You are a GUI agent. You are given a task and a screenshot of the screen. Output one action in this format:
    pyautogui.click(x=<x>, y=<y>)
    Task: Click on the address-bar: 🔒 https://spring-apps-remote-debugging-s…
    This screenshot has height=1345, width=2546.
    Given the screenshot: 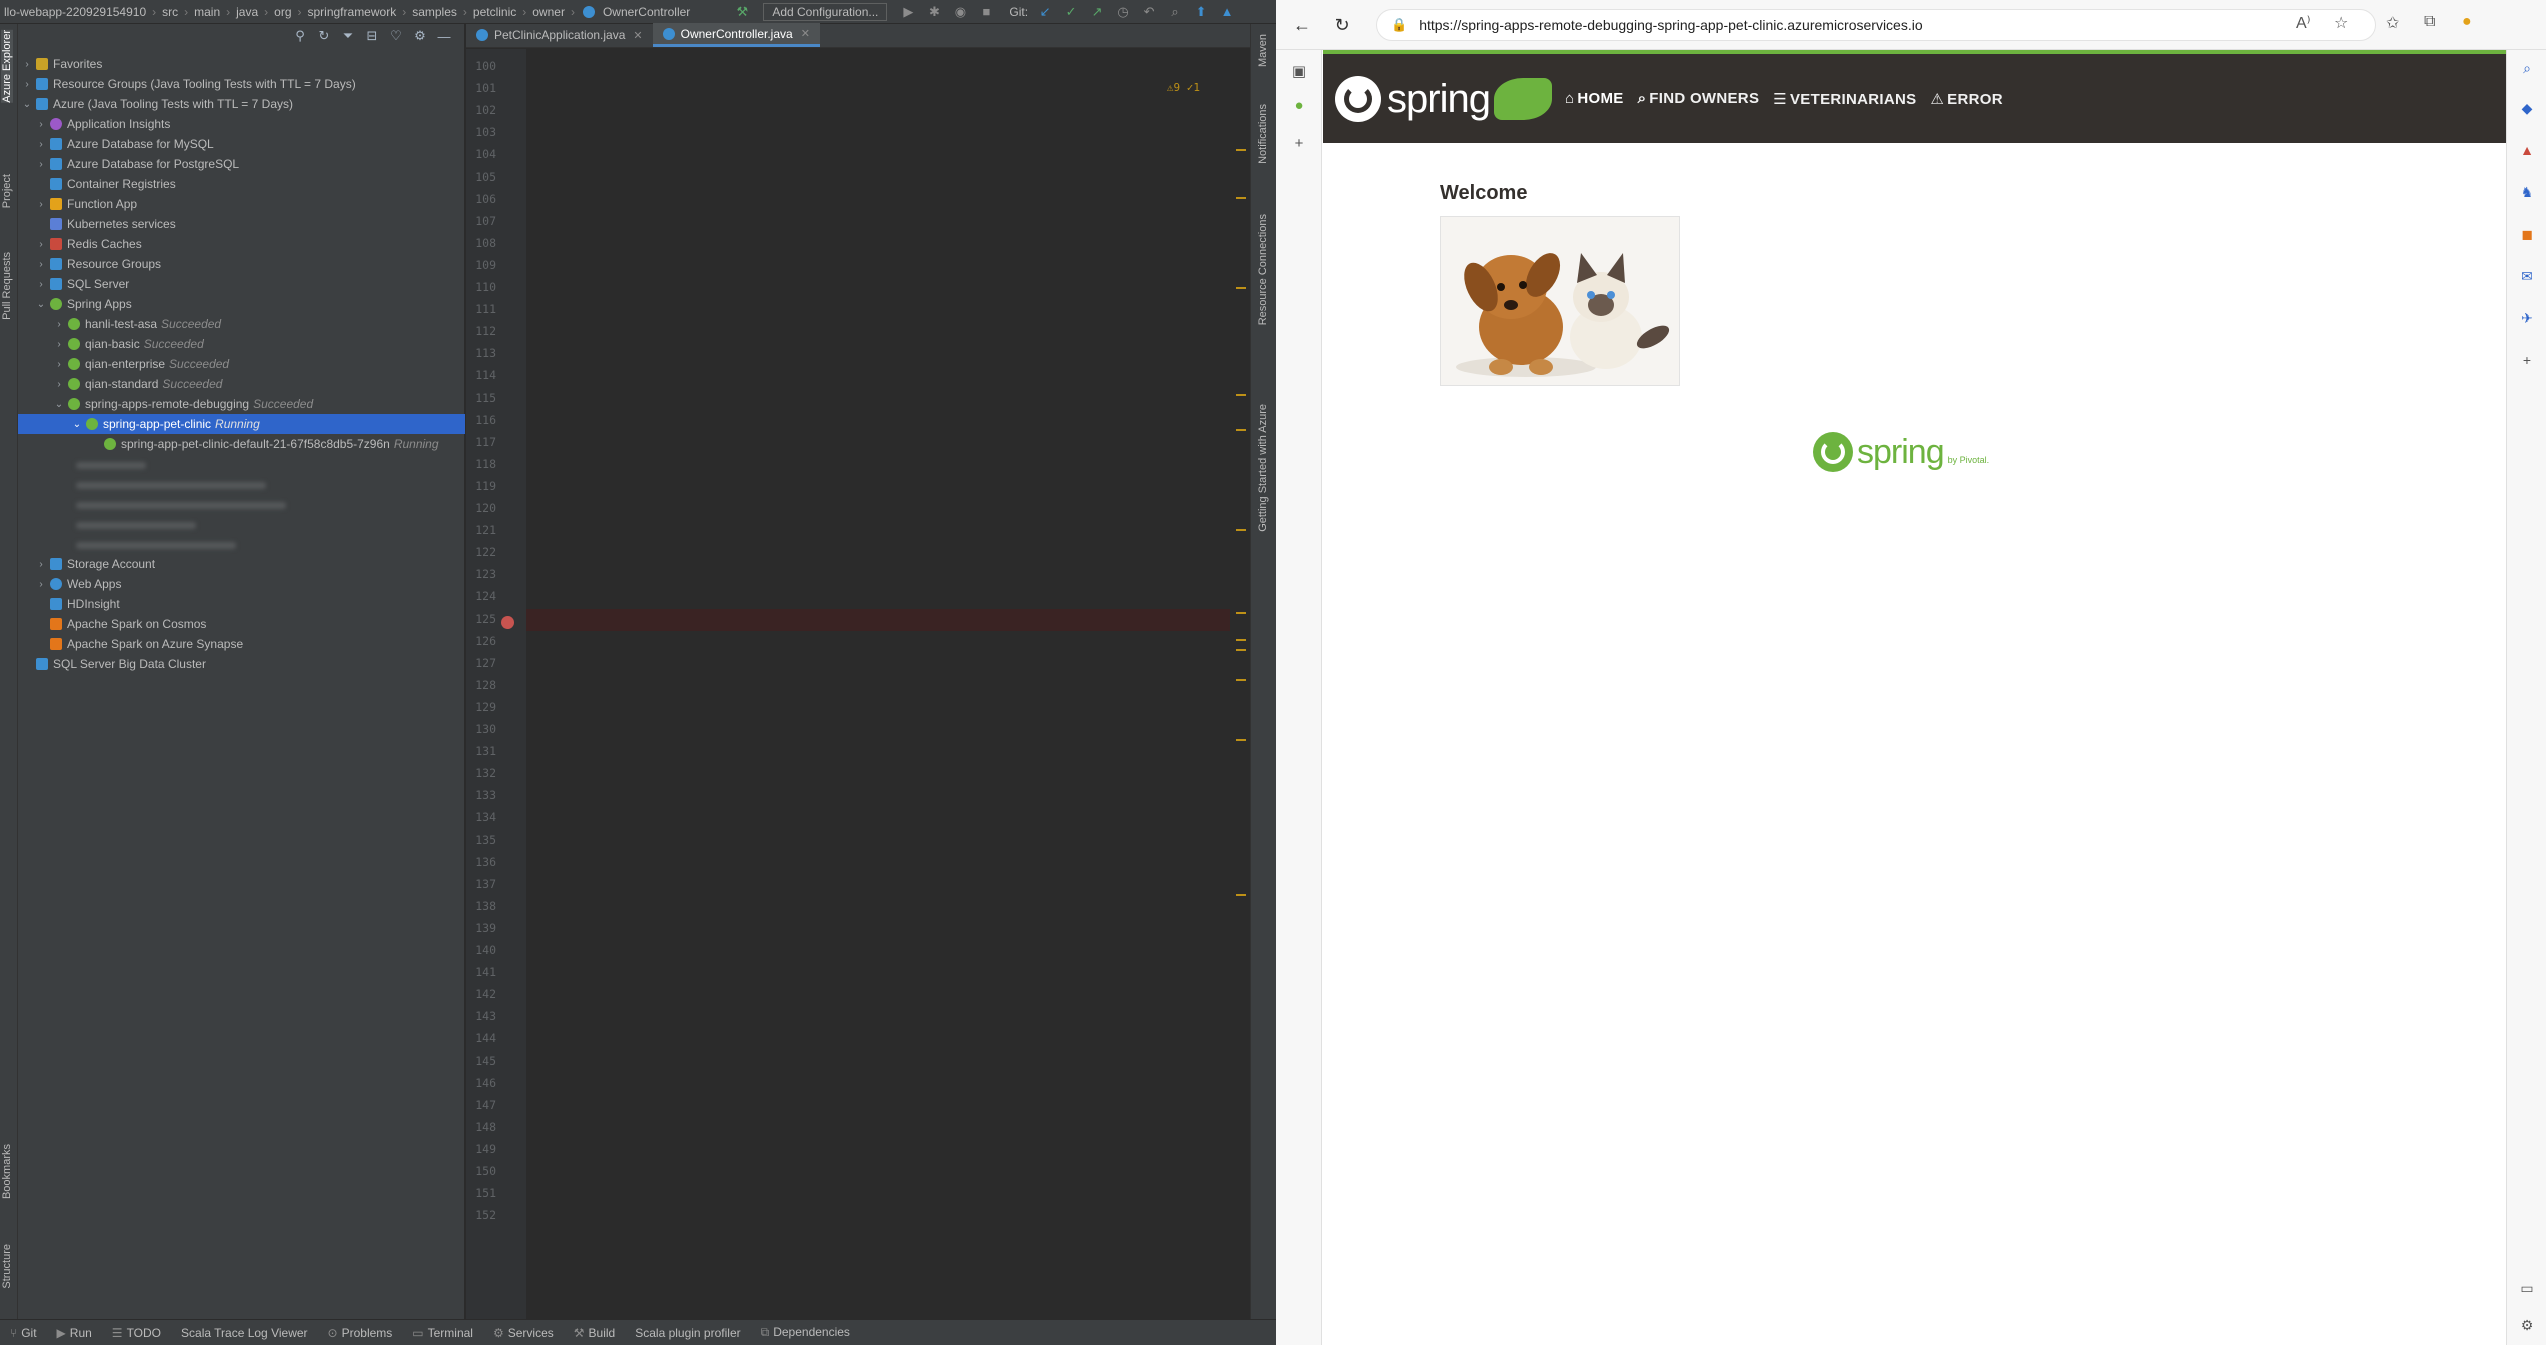 What is the action you would take?
    pyautogui.click(x=1876, y=25)
    